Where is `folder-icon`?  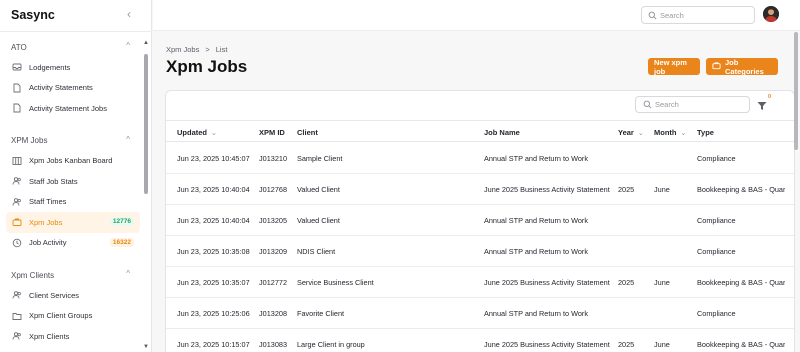 folder-icon is located at coordinates (17, 316).